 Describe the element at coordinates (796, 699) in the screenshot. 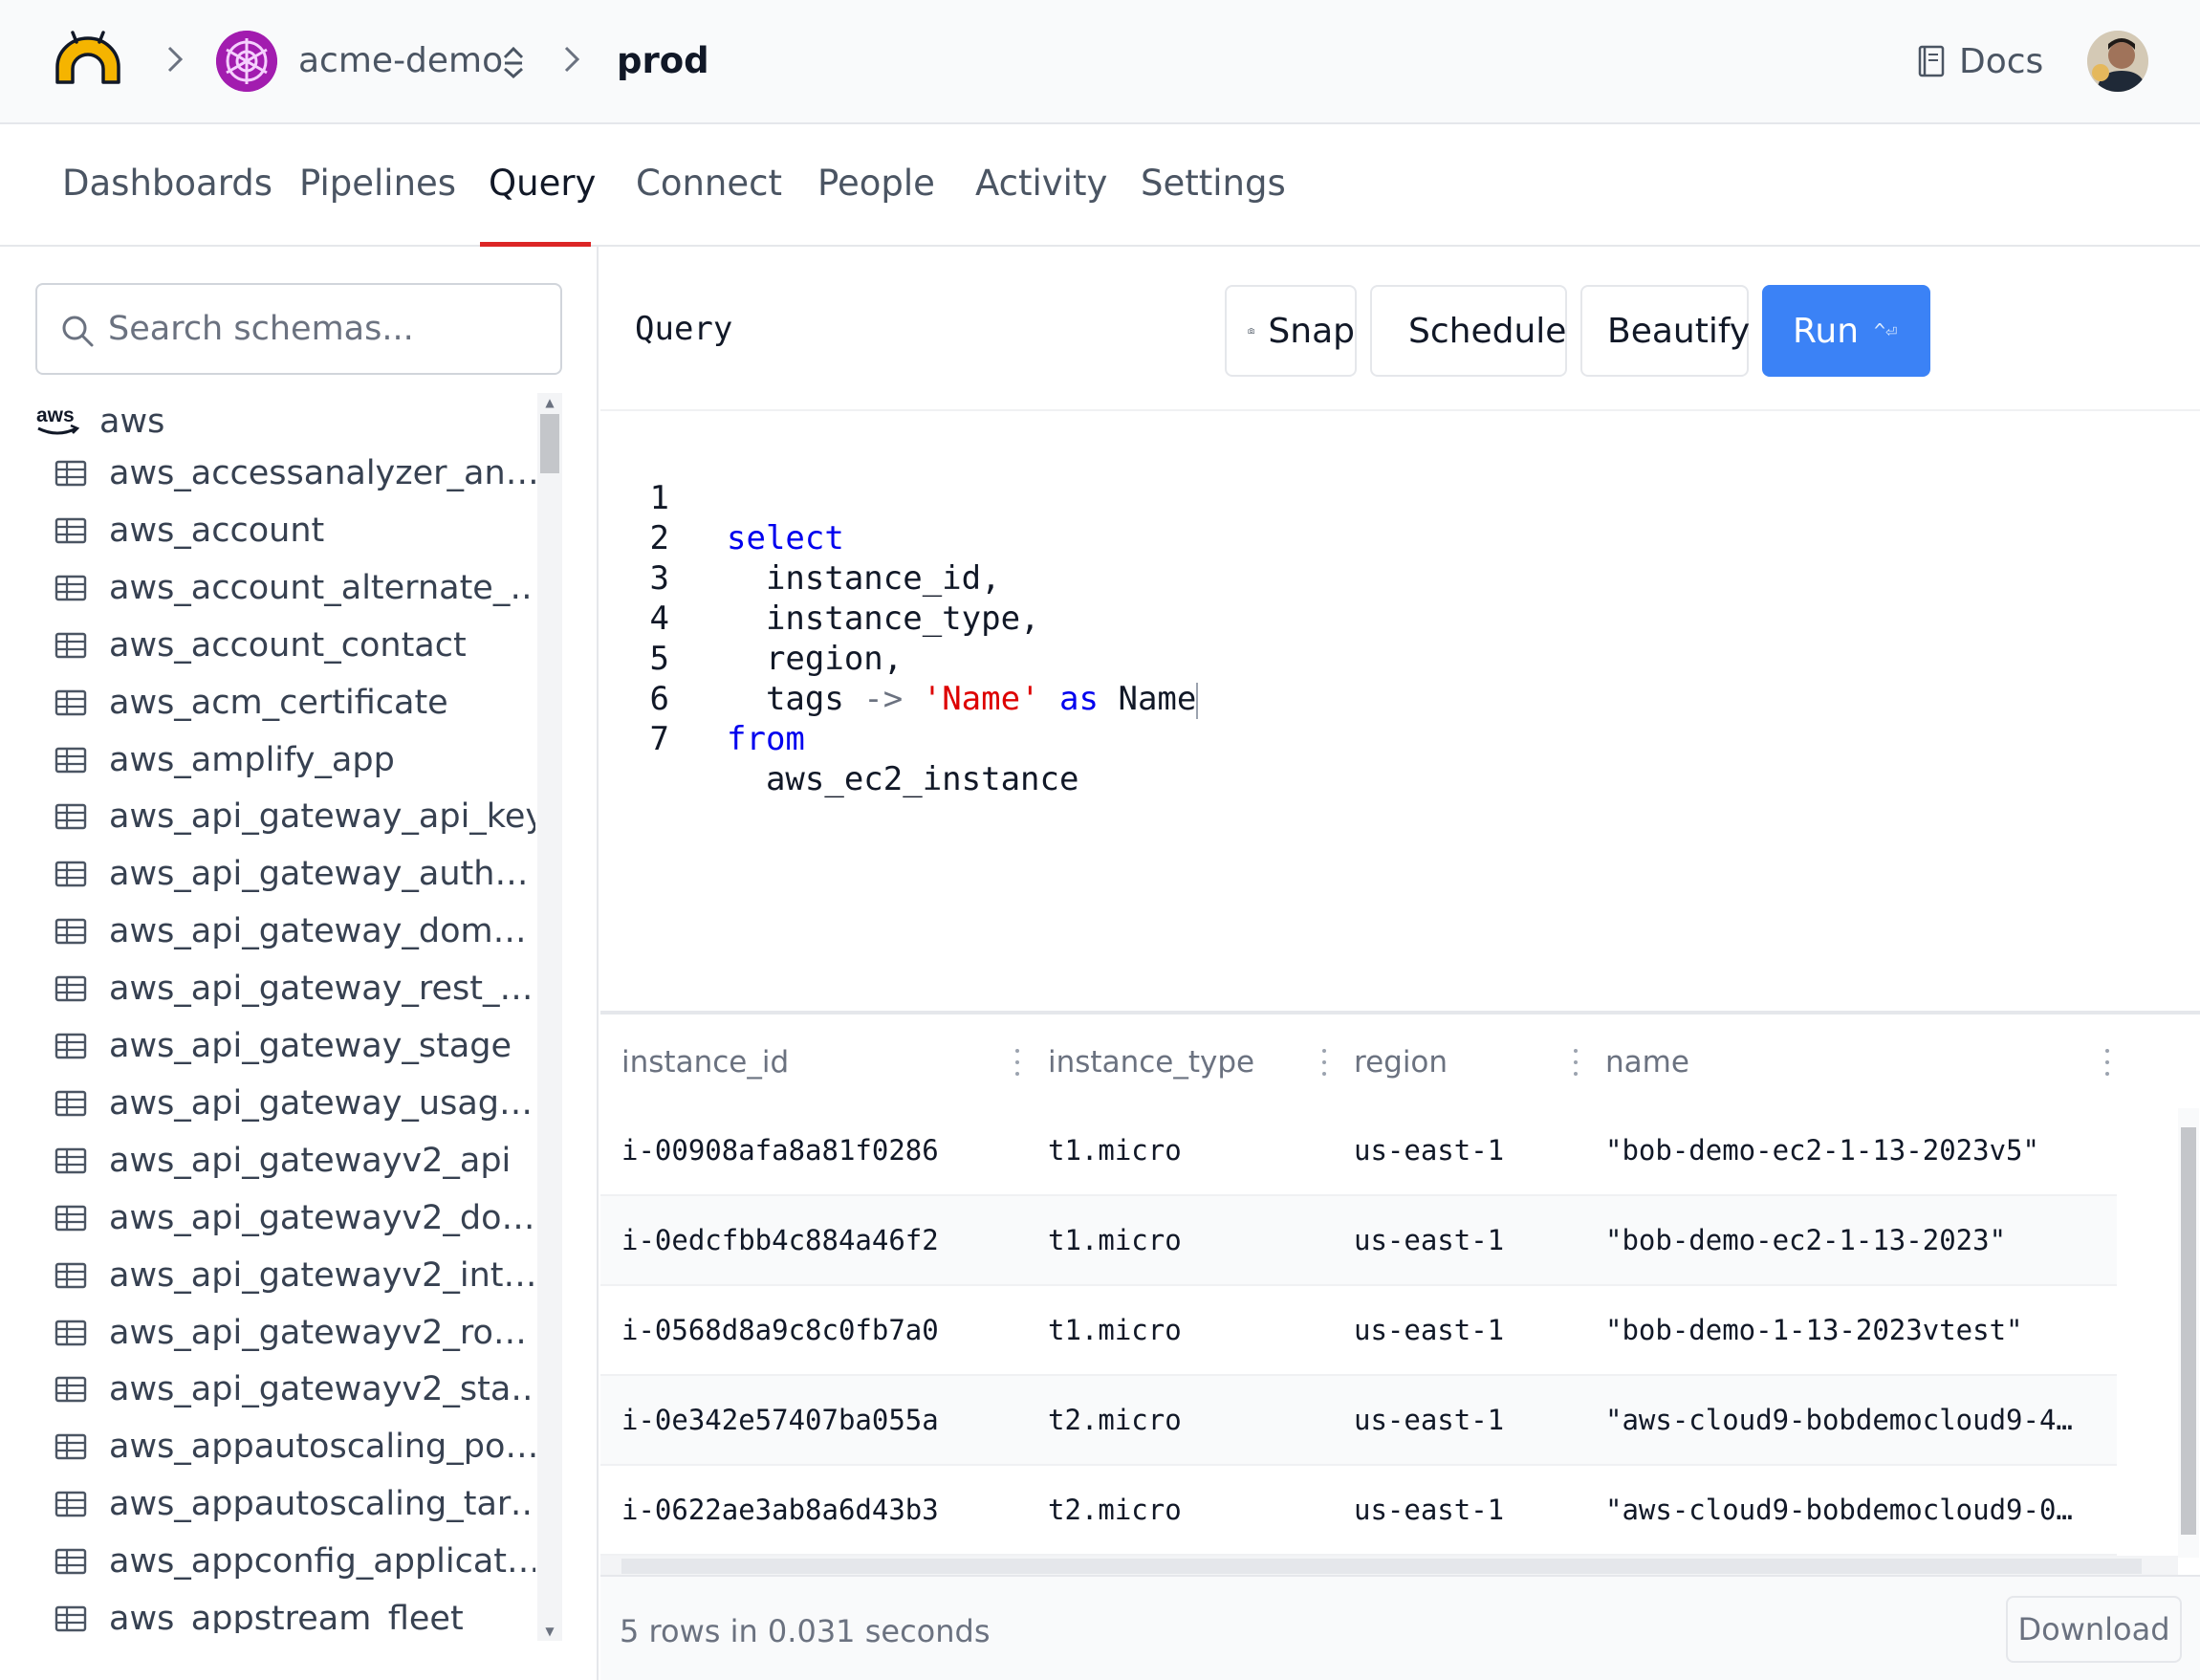

I see `code-text: tags` at that location.